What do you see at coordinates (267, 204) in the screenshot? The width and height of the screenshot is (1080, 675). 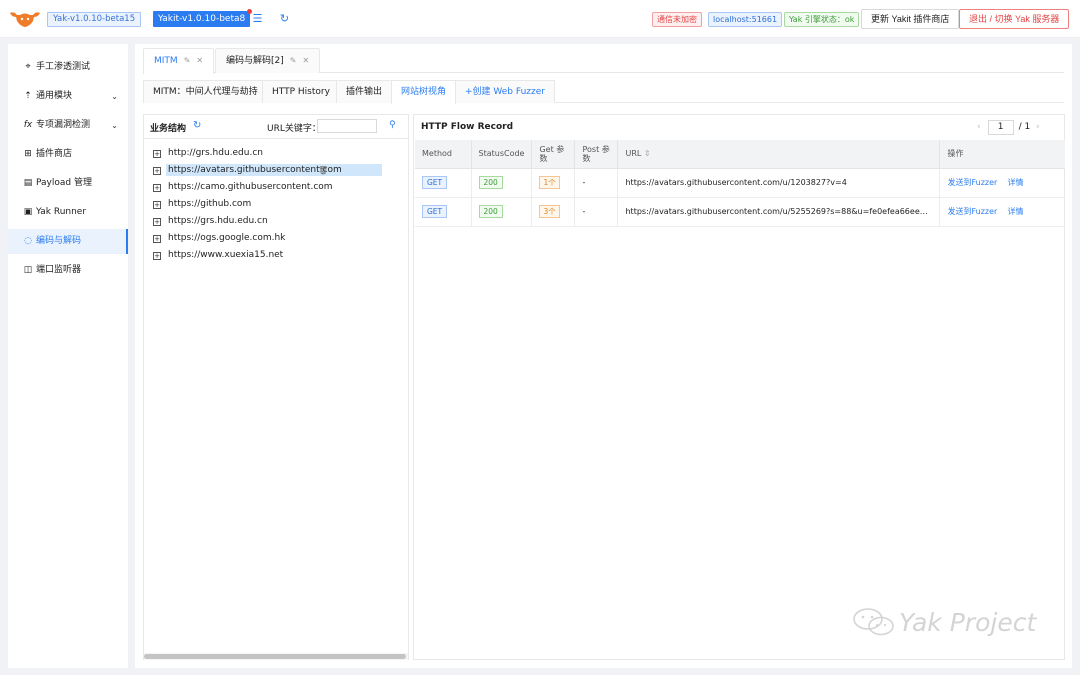 I see `tree-node: + https://github.com` at bounding box center [267, 204].